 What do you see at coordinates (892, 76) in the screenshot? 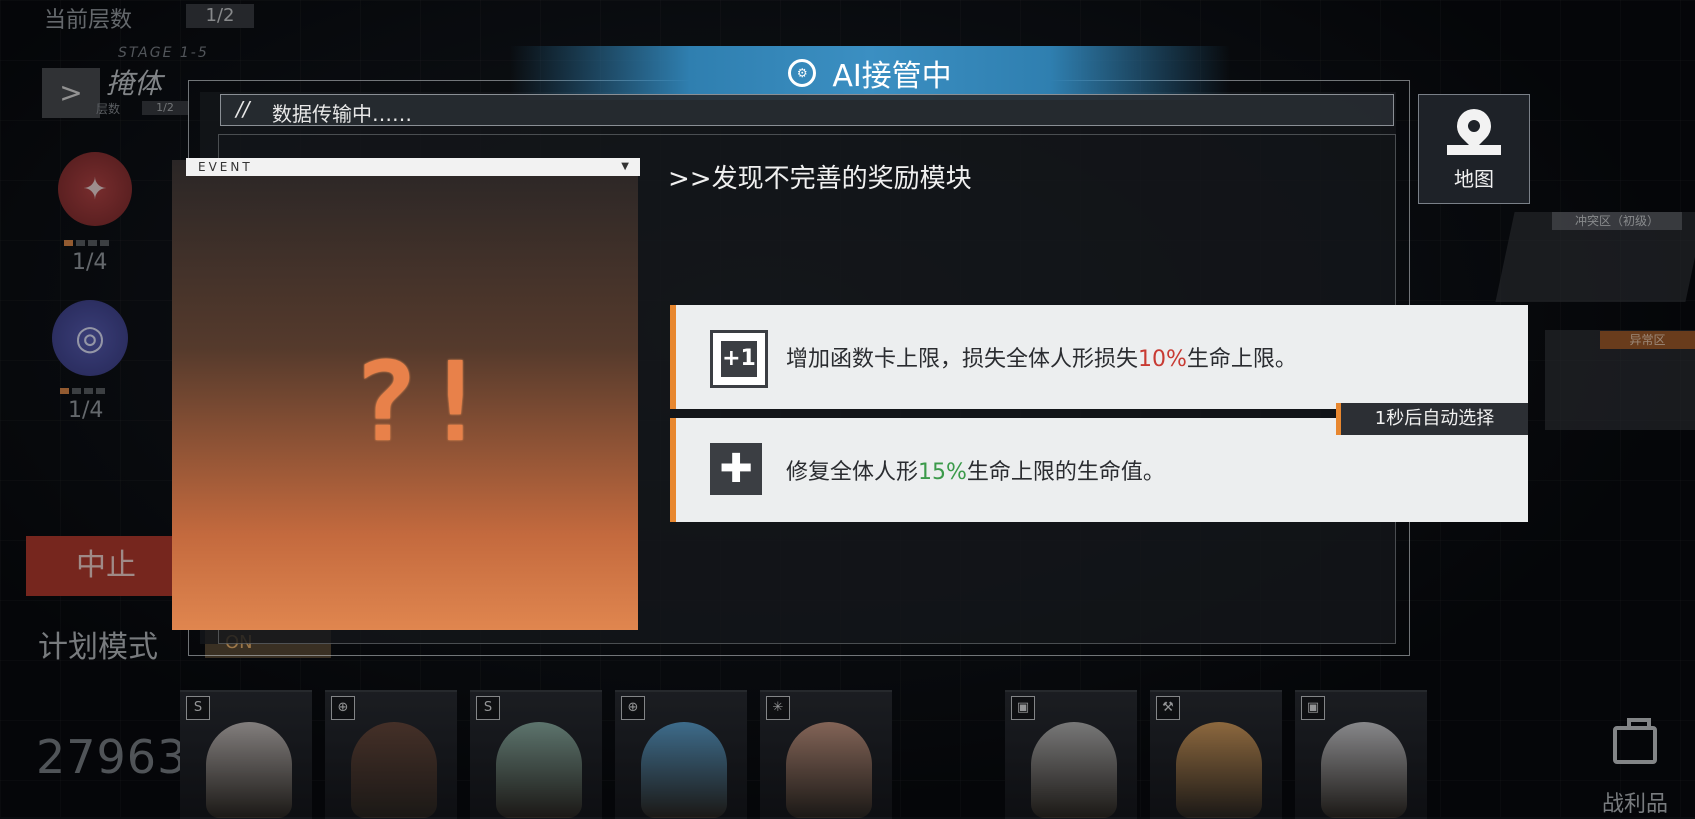
I see `ai-title: AI接管中` at bounding box center [892, 76].